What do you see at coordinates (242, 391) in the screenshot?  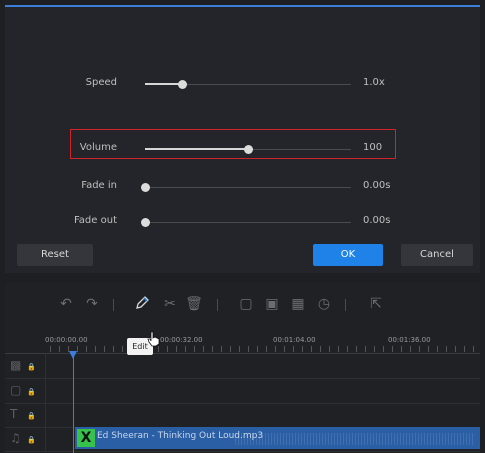 I see `image-track: ▢ 🔒` at bounding box center [242, 391].